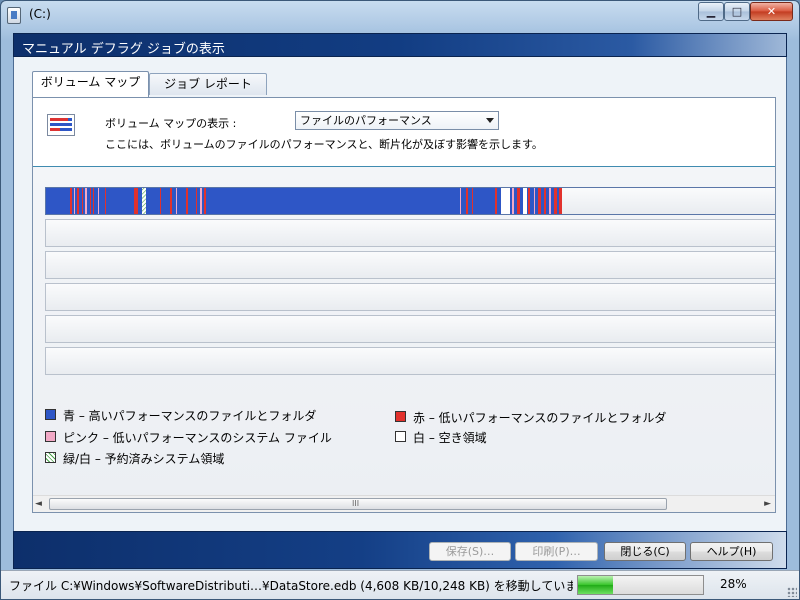  I want to click on volume-map-icon, so click(61, 125).